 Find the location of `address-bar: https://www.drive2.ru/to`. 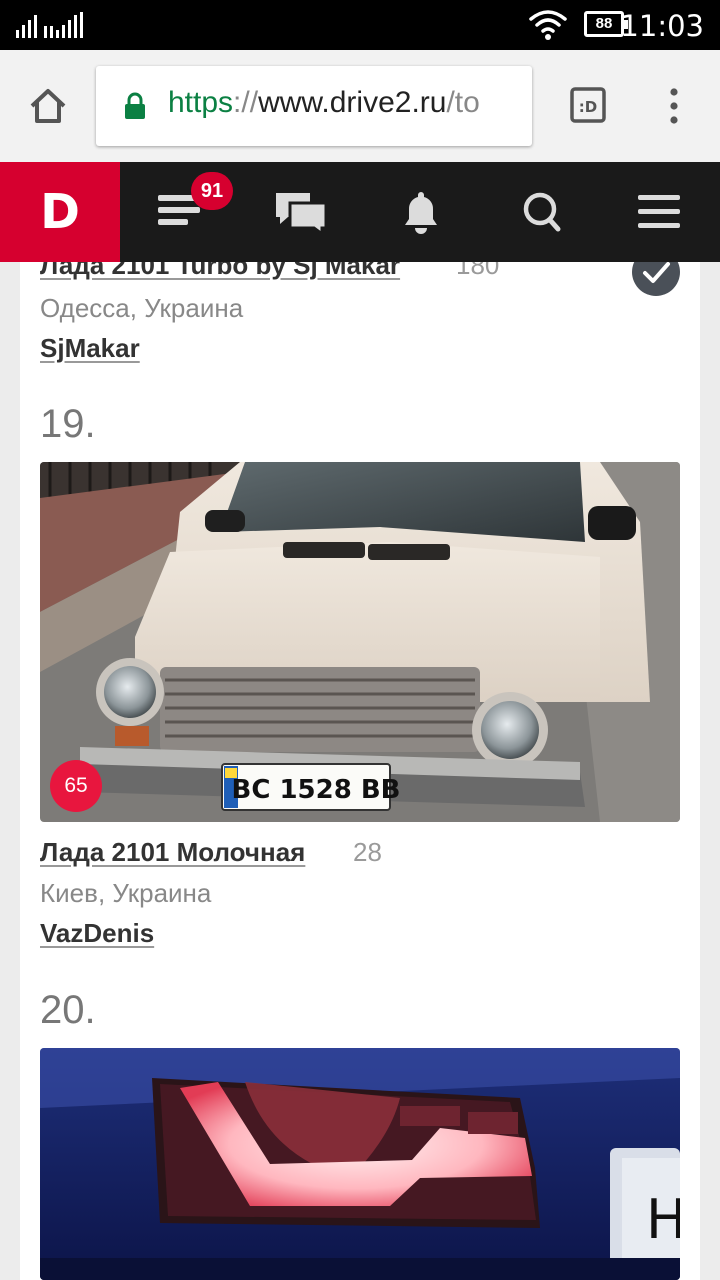

address-bar: https://www.drive2.ru/to is located at coordinates (314, 106).